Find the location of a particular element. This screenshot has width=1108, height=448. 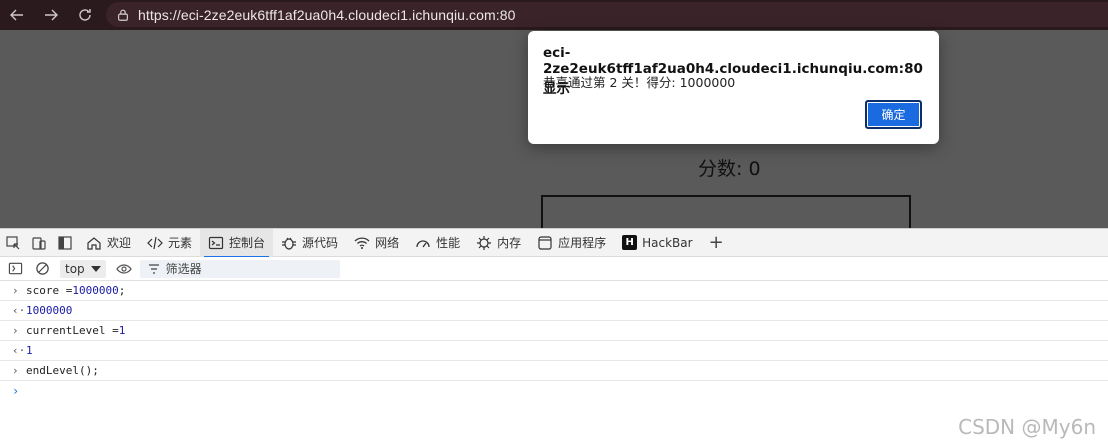

console-number: 1 is located at coordinates (122, 330).